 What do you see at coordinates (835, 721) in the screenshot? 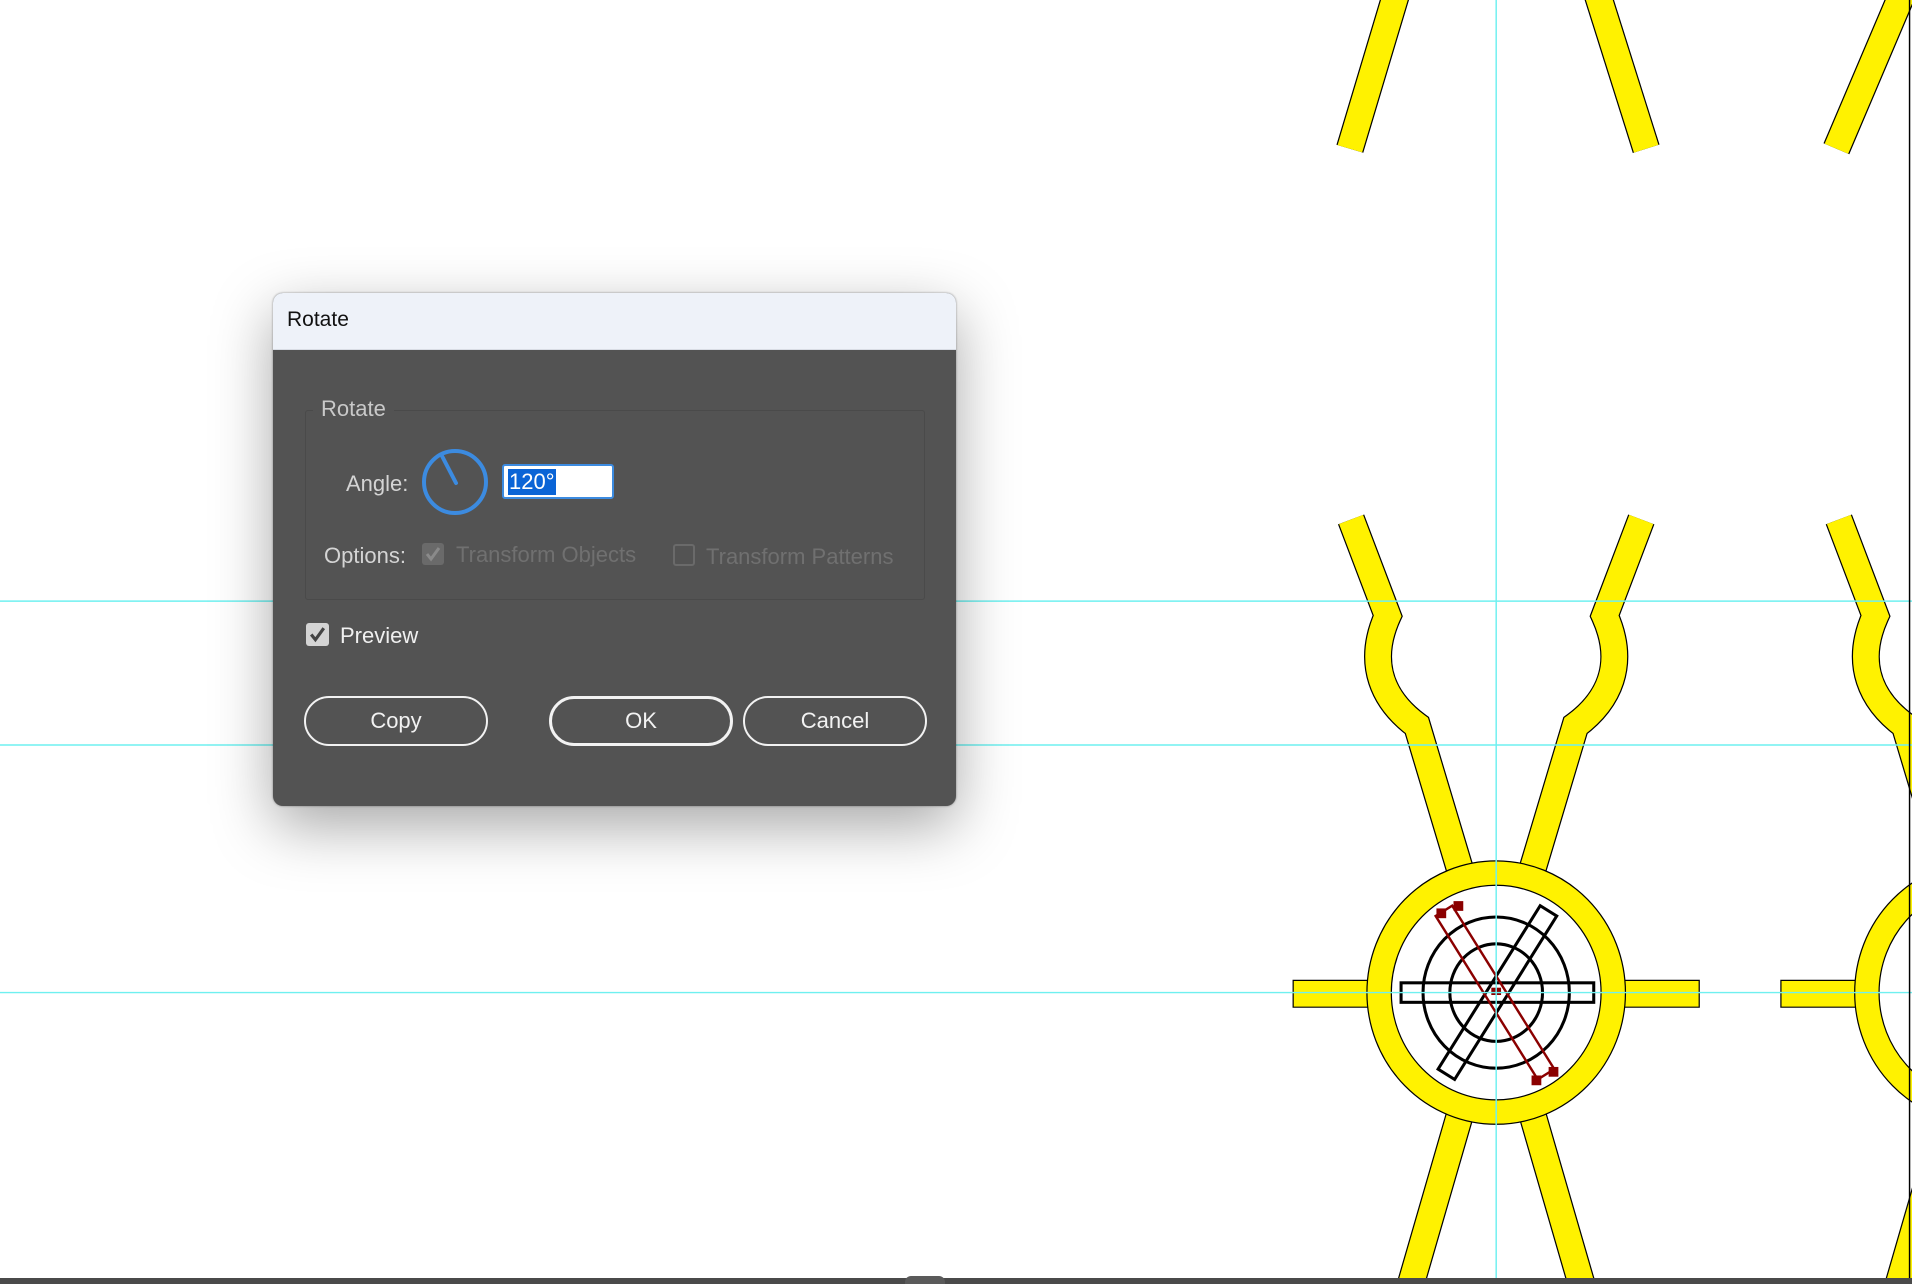
I see `cancel-button: Cancel` at bounding box center [835, 721].